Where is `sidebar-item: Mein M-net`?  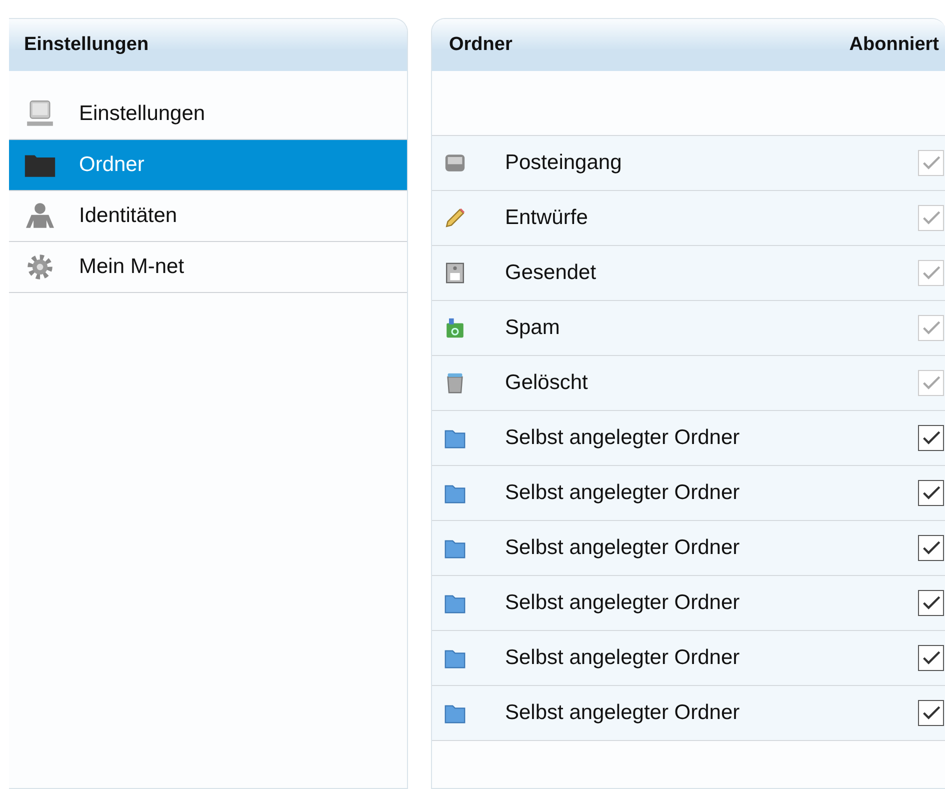
sidebar-item: Mein M-net is located at coordinates (208, 267).